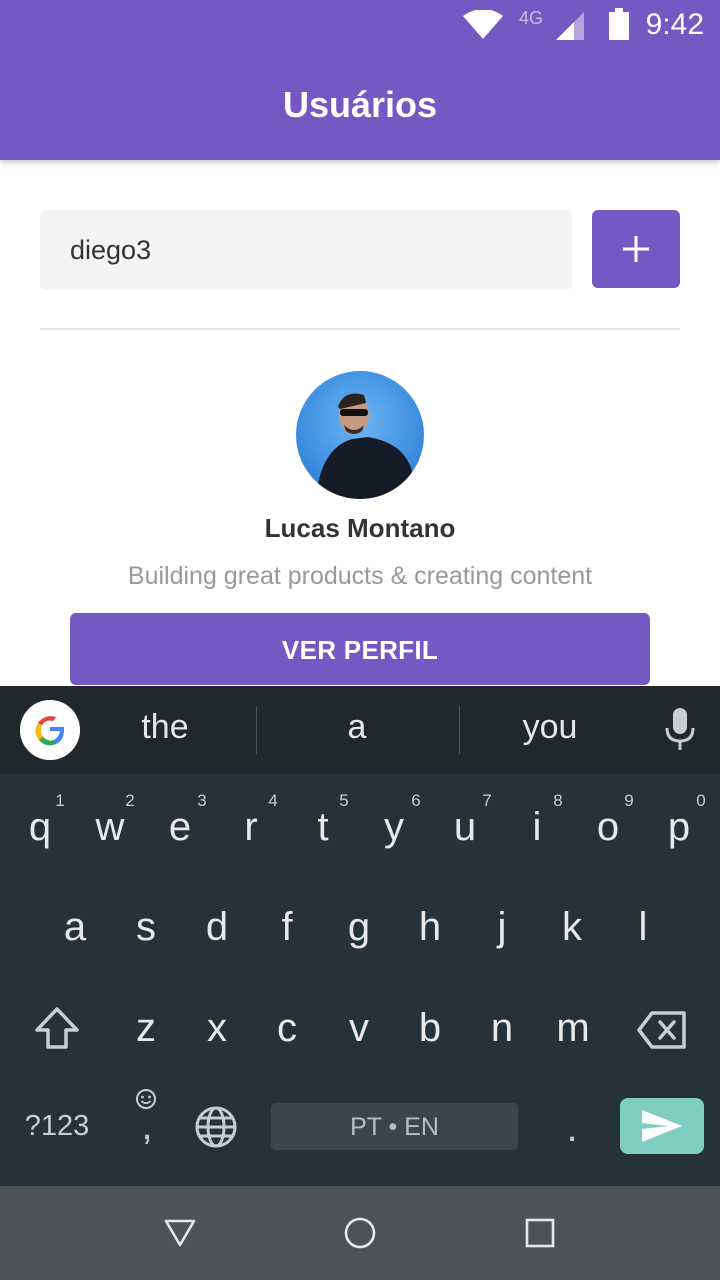 The width and height of the screenshot is (720, 1280). Describe the element at coordinates (146, 1028) in the screenshot. I see `key-z: z` at that location.